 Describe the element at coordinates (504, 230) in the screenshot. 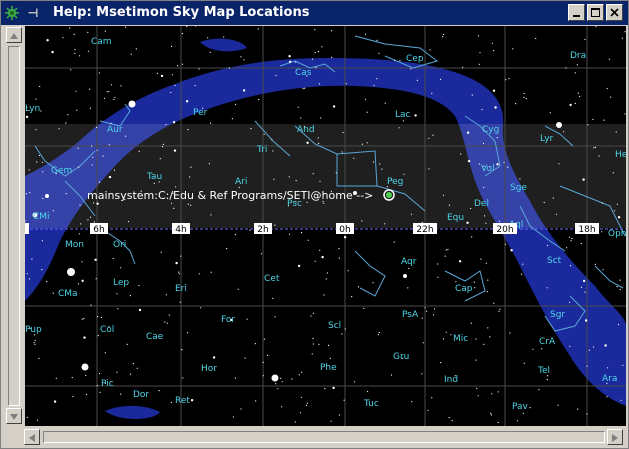

I see `hour-label: 20h` at that location.